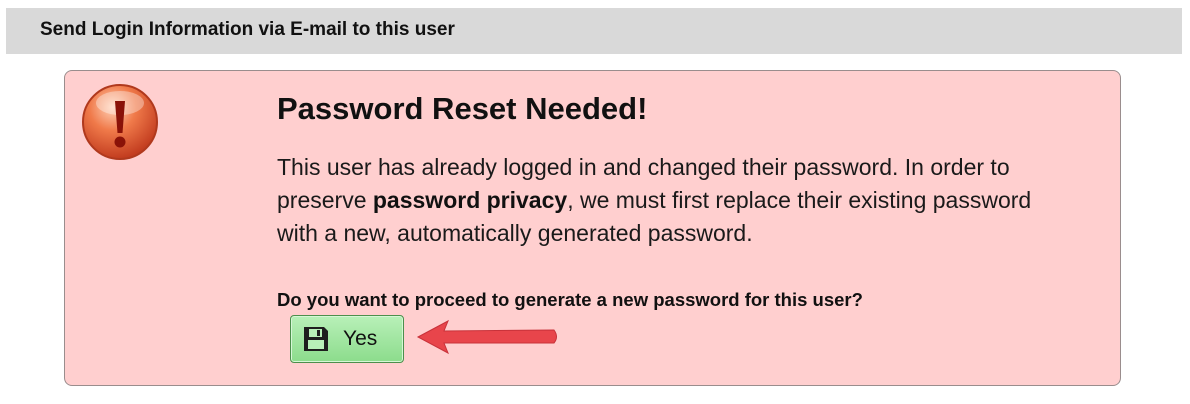  What do you see at coordinates (486, 337) in the screenshot?
I see `red-arrow-icon` at bounding box center [486, 337].